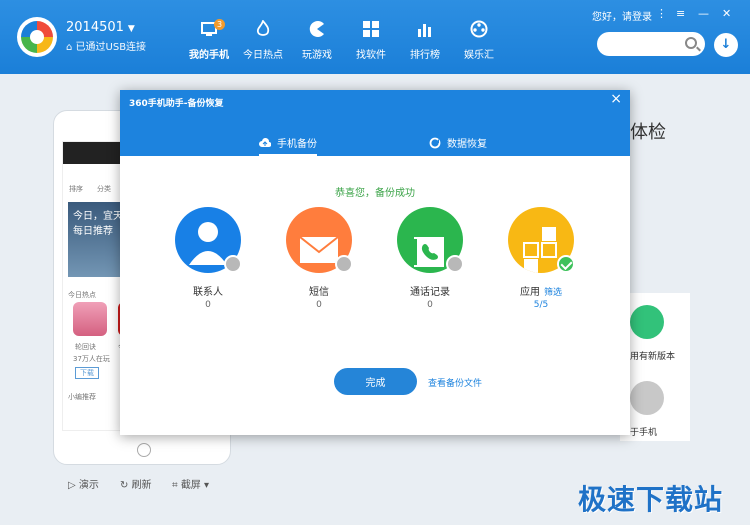 The image size is (750, 525). Describe the element at coordinates (647, 322) in the screenshot. I see `app-update-icon` at that location.